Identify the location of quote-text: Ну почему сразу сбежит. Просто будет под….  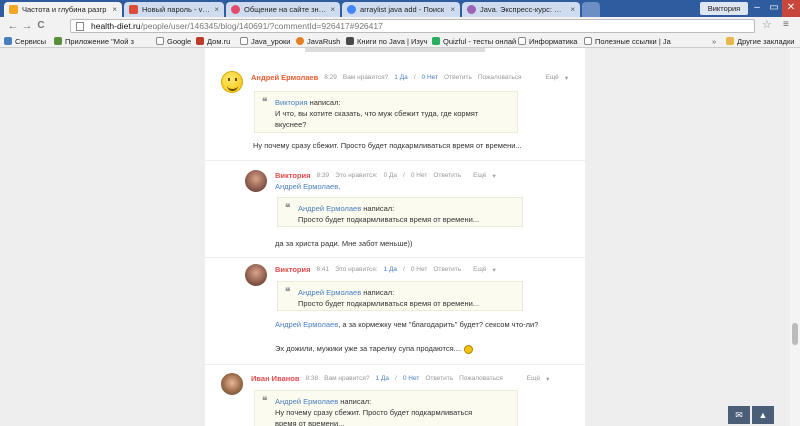
(374, 412).